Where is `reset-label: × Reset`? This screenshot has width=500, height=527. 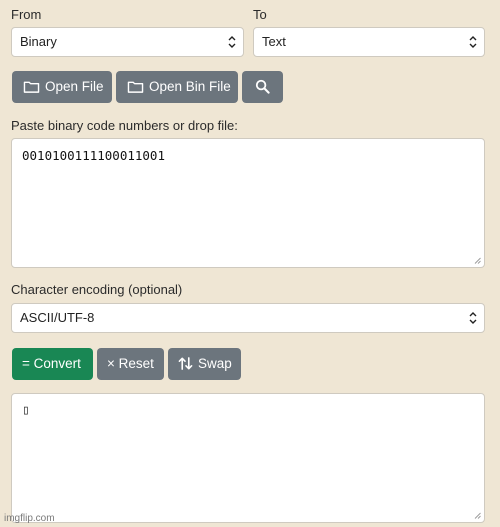 reset-label: × Reset is located at coordinates (130, 363).